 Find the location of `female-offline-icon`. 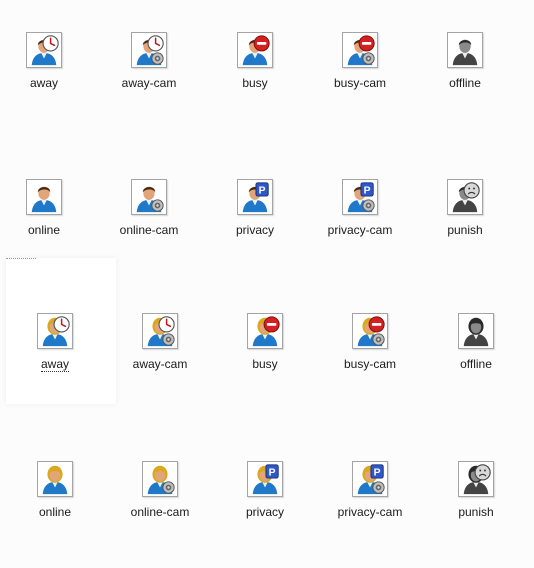

female-offline-icon is located at coordinates (476, 331).